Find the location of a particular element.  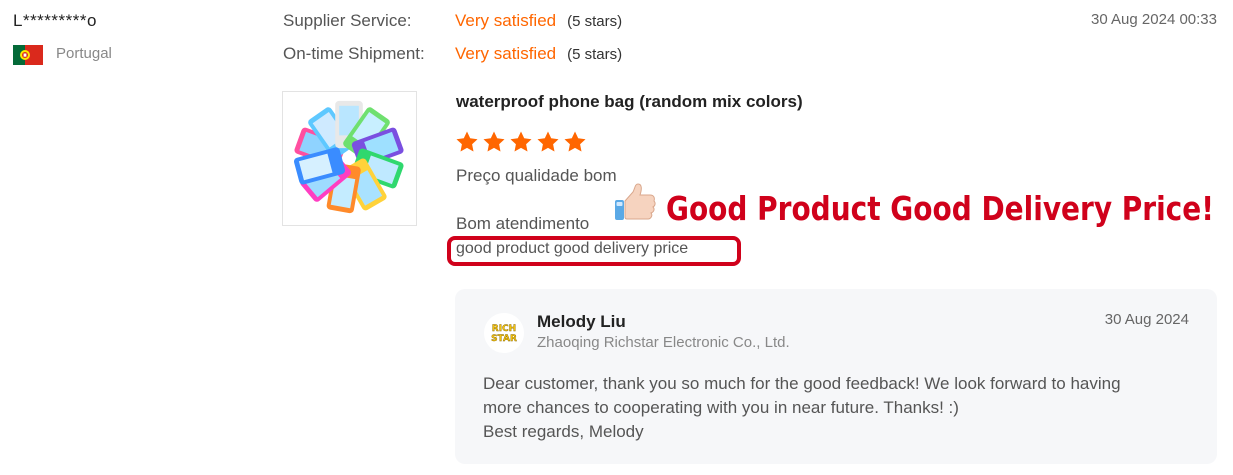

promo-banner: Good Product Good Delivery Price! is located at coordinates (940, 209).